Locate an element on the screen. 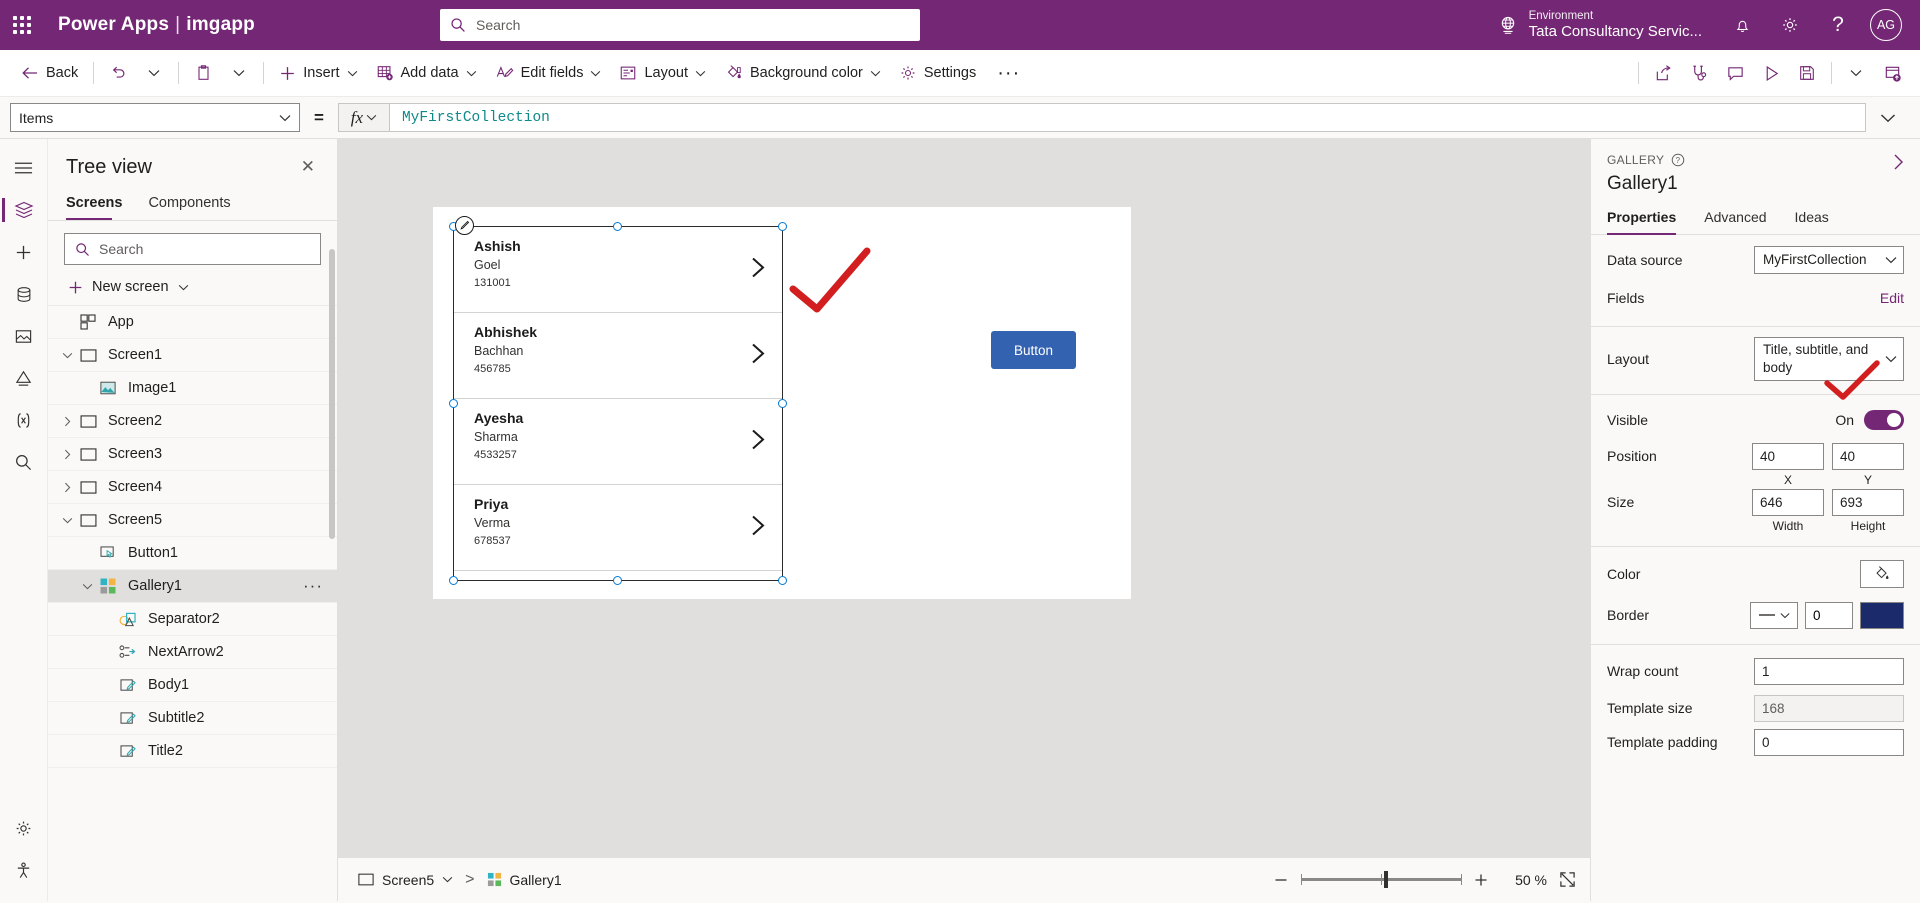 This screenshot has height=903, width=1920. rail-settings-icon is located at coordinates (24, 828).